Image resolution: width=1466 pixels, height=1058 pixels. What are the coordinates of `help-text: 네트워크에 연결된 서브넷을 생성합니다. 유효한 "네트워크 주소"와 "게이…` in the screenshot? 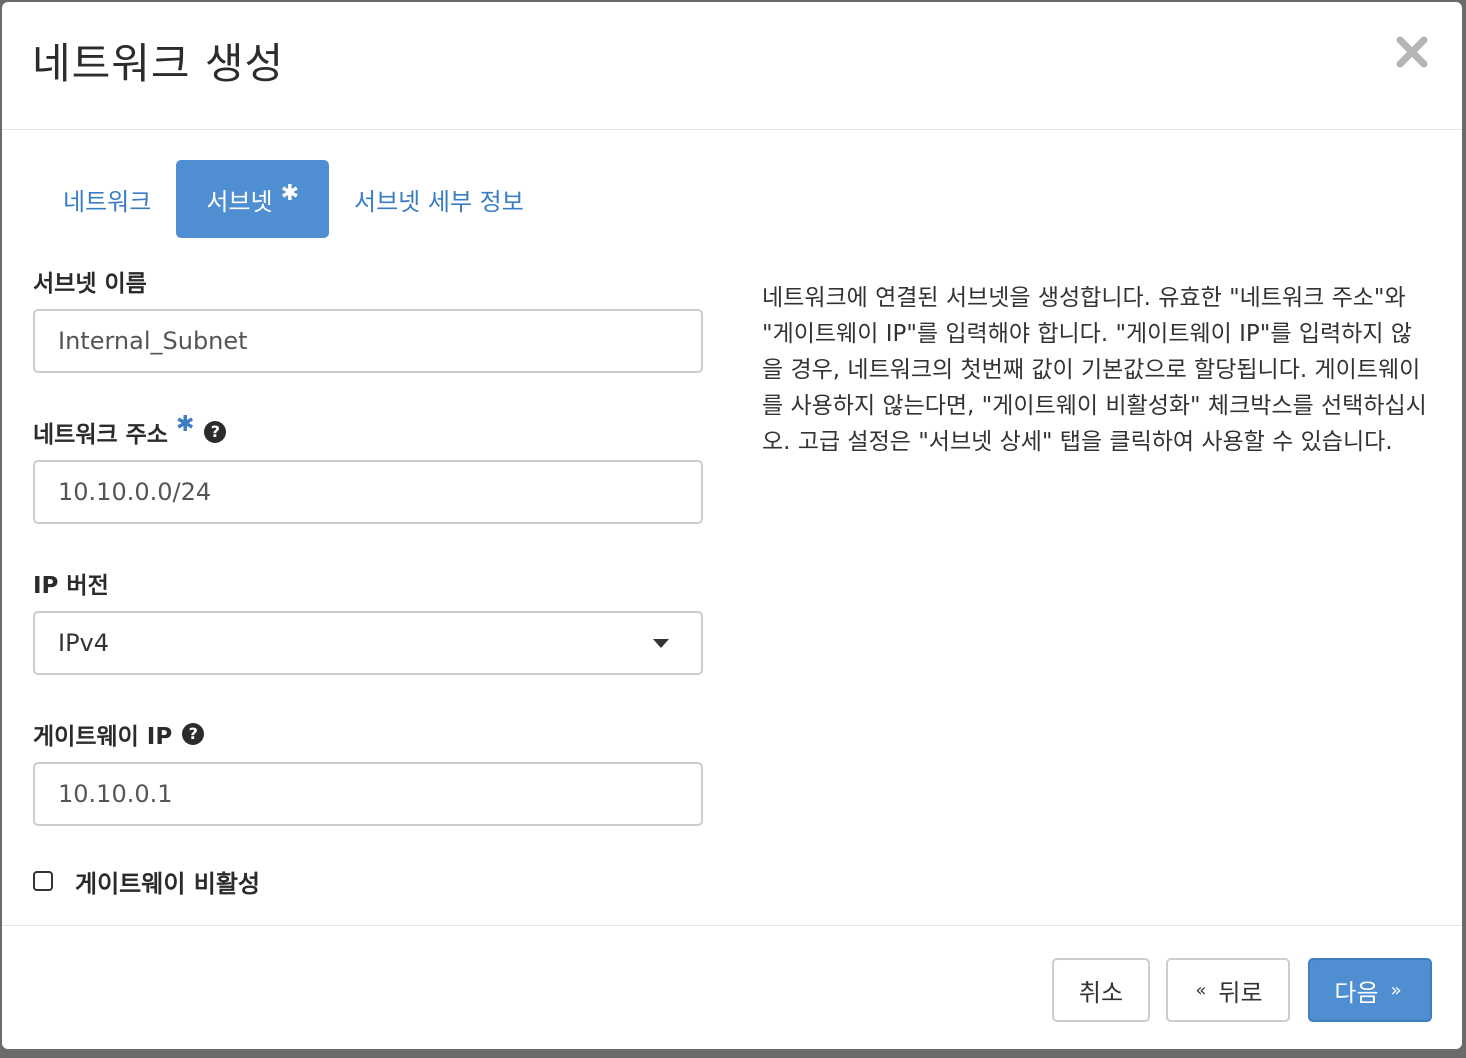 It's located at (1094, 370).